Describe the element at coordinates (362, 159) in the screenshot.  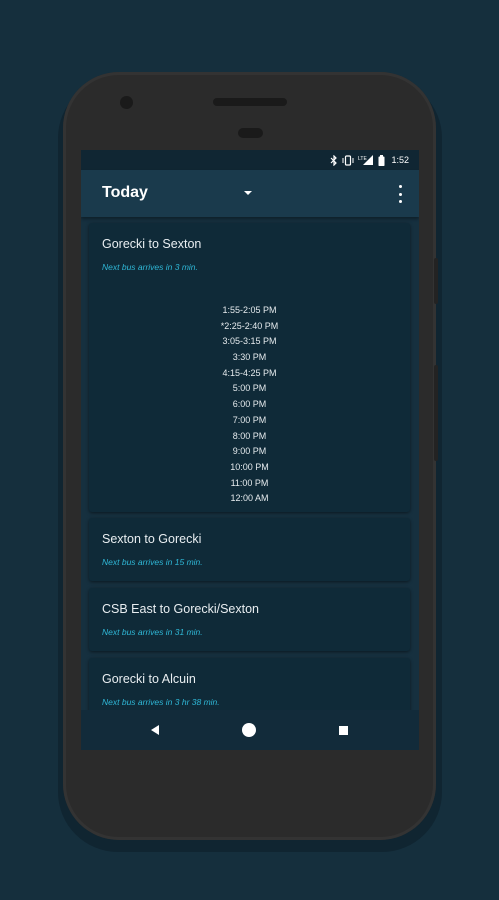
I see `svg-text: LTE` at that location.